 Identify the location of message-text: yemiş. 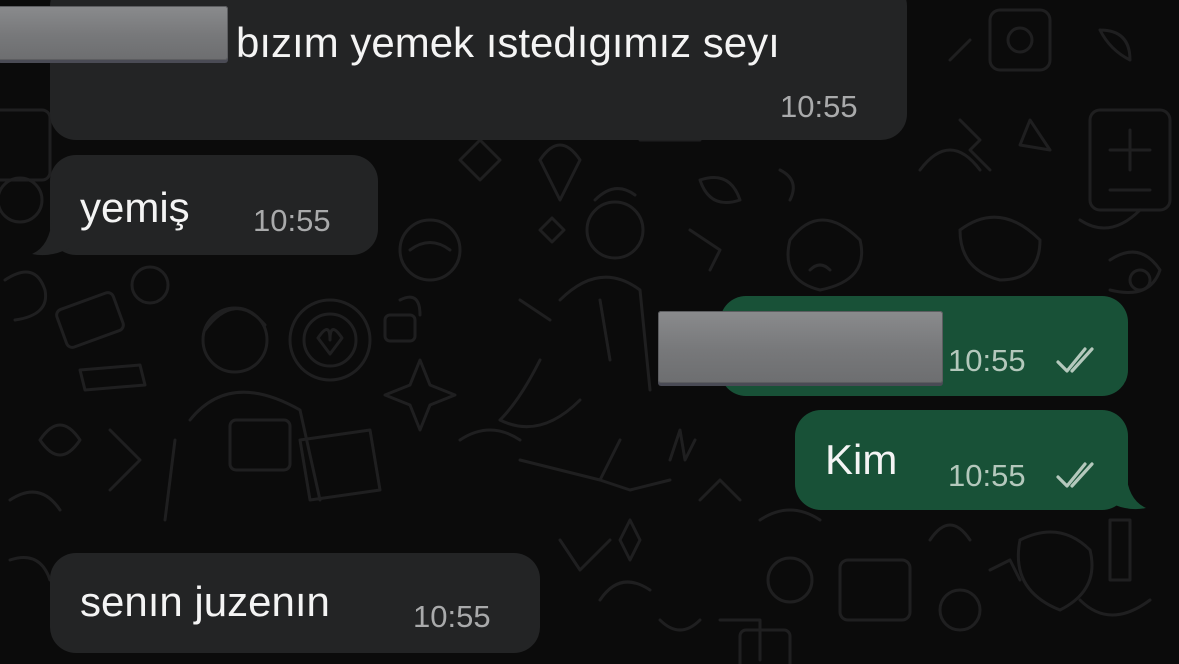
(135, 207).